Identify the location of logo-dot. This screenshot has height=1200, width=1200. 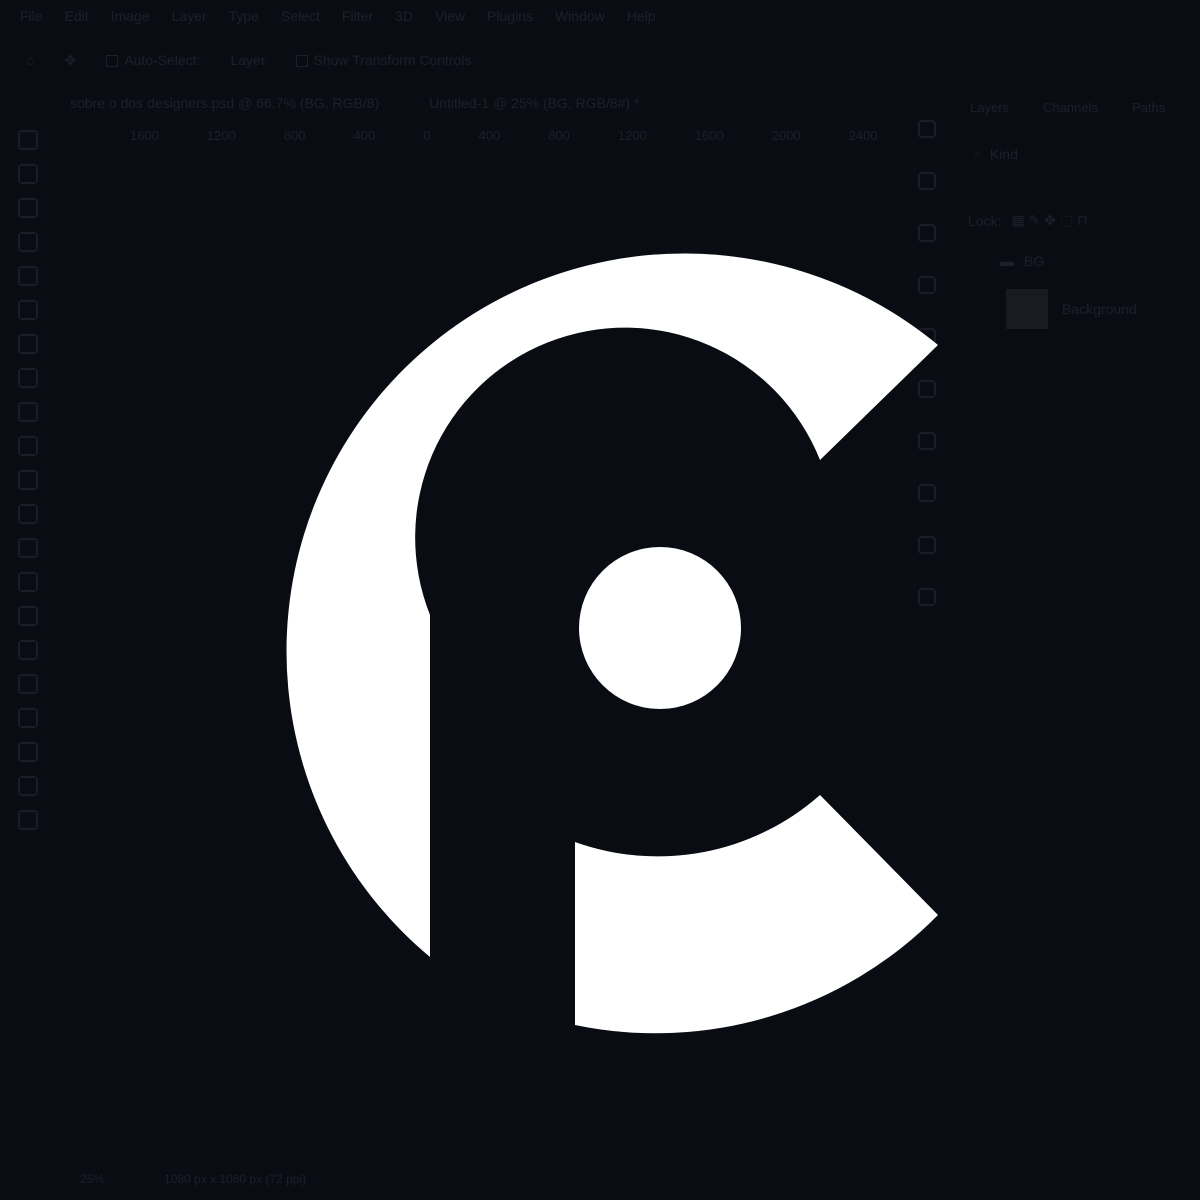
(660, 628).